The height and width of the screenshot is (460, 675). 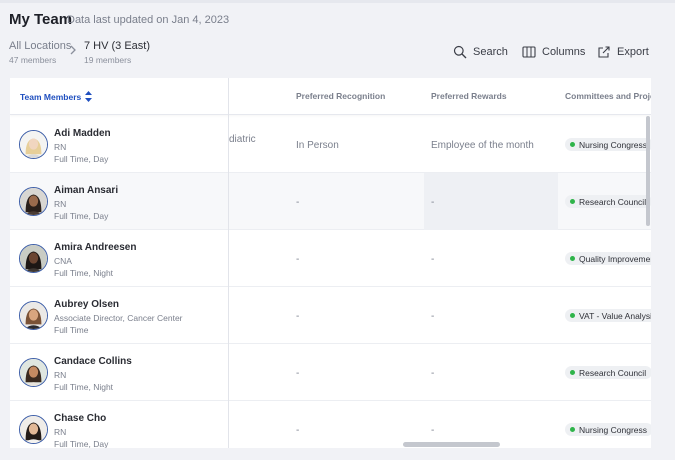 I want to click on sort-icon, so click(x=89, y=96).